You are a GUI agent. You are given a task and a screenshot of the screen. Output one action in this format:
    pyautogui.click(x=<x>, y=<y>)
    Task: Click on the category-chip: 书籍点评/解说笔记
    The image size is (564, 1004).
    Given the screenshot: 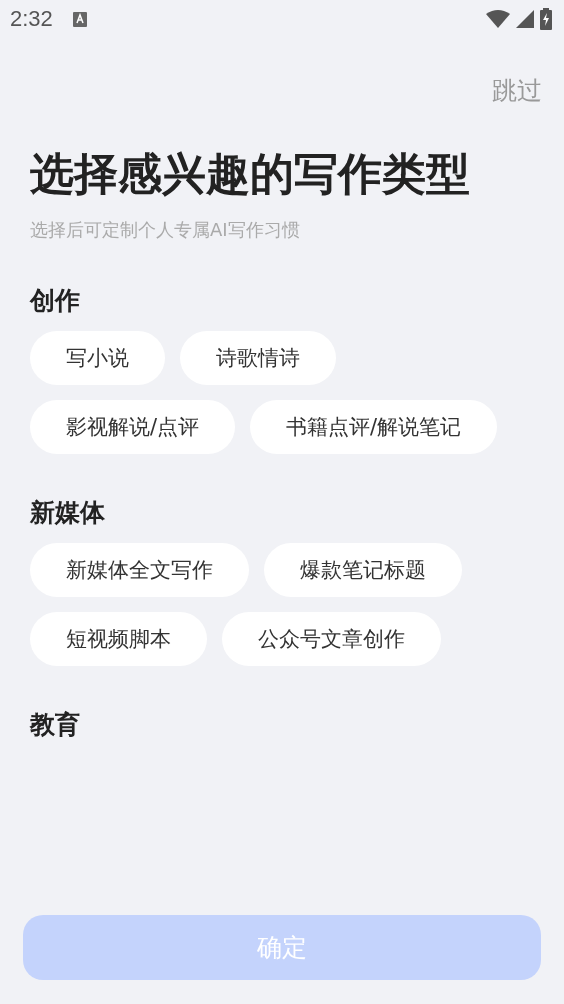 What is the action you would take?
    pyautogui.click(x=374, y=427)
    